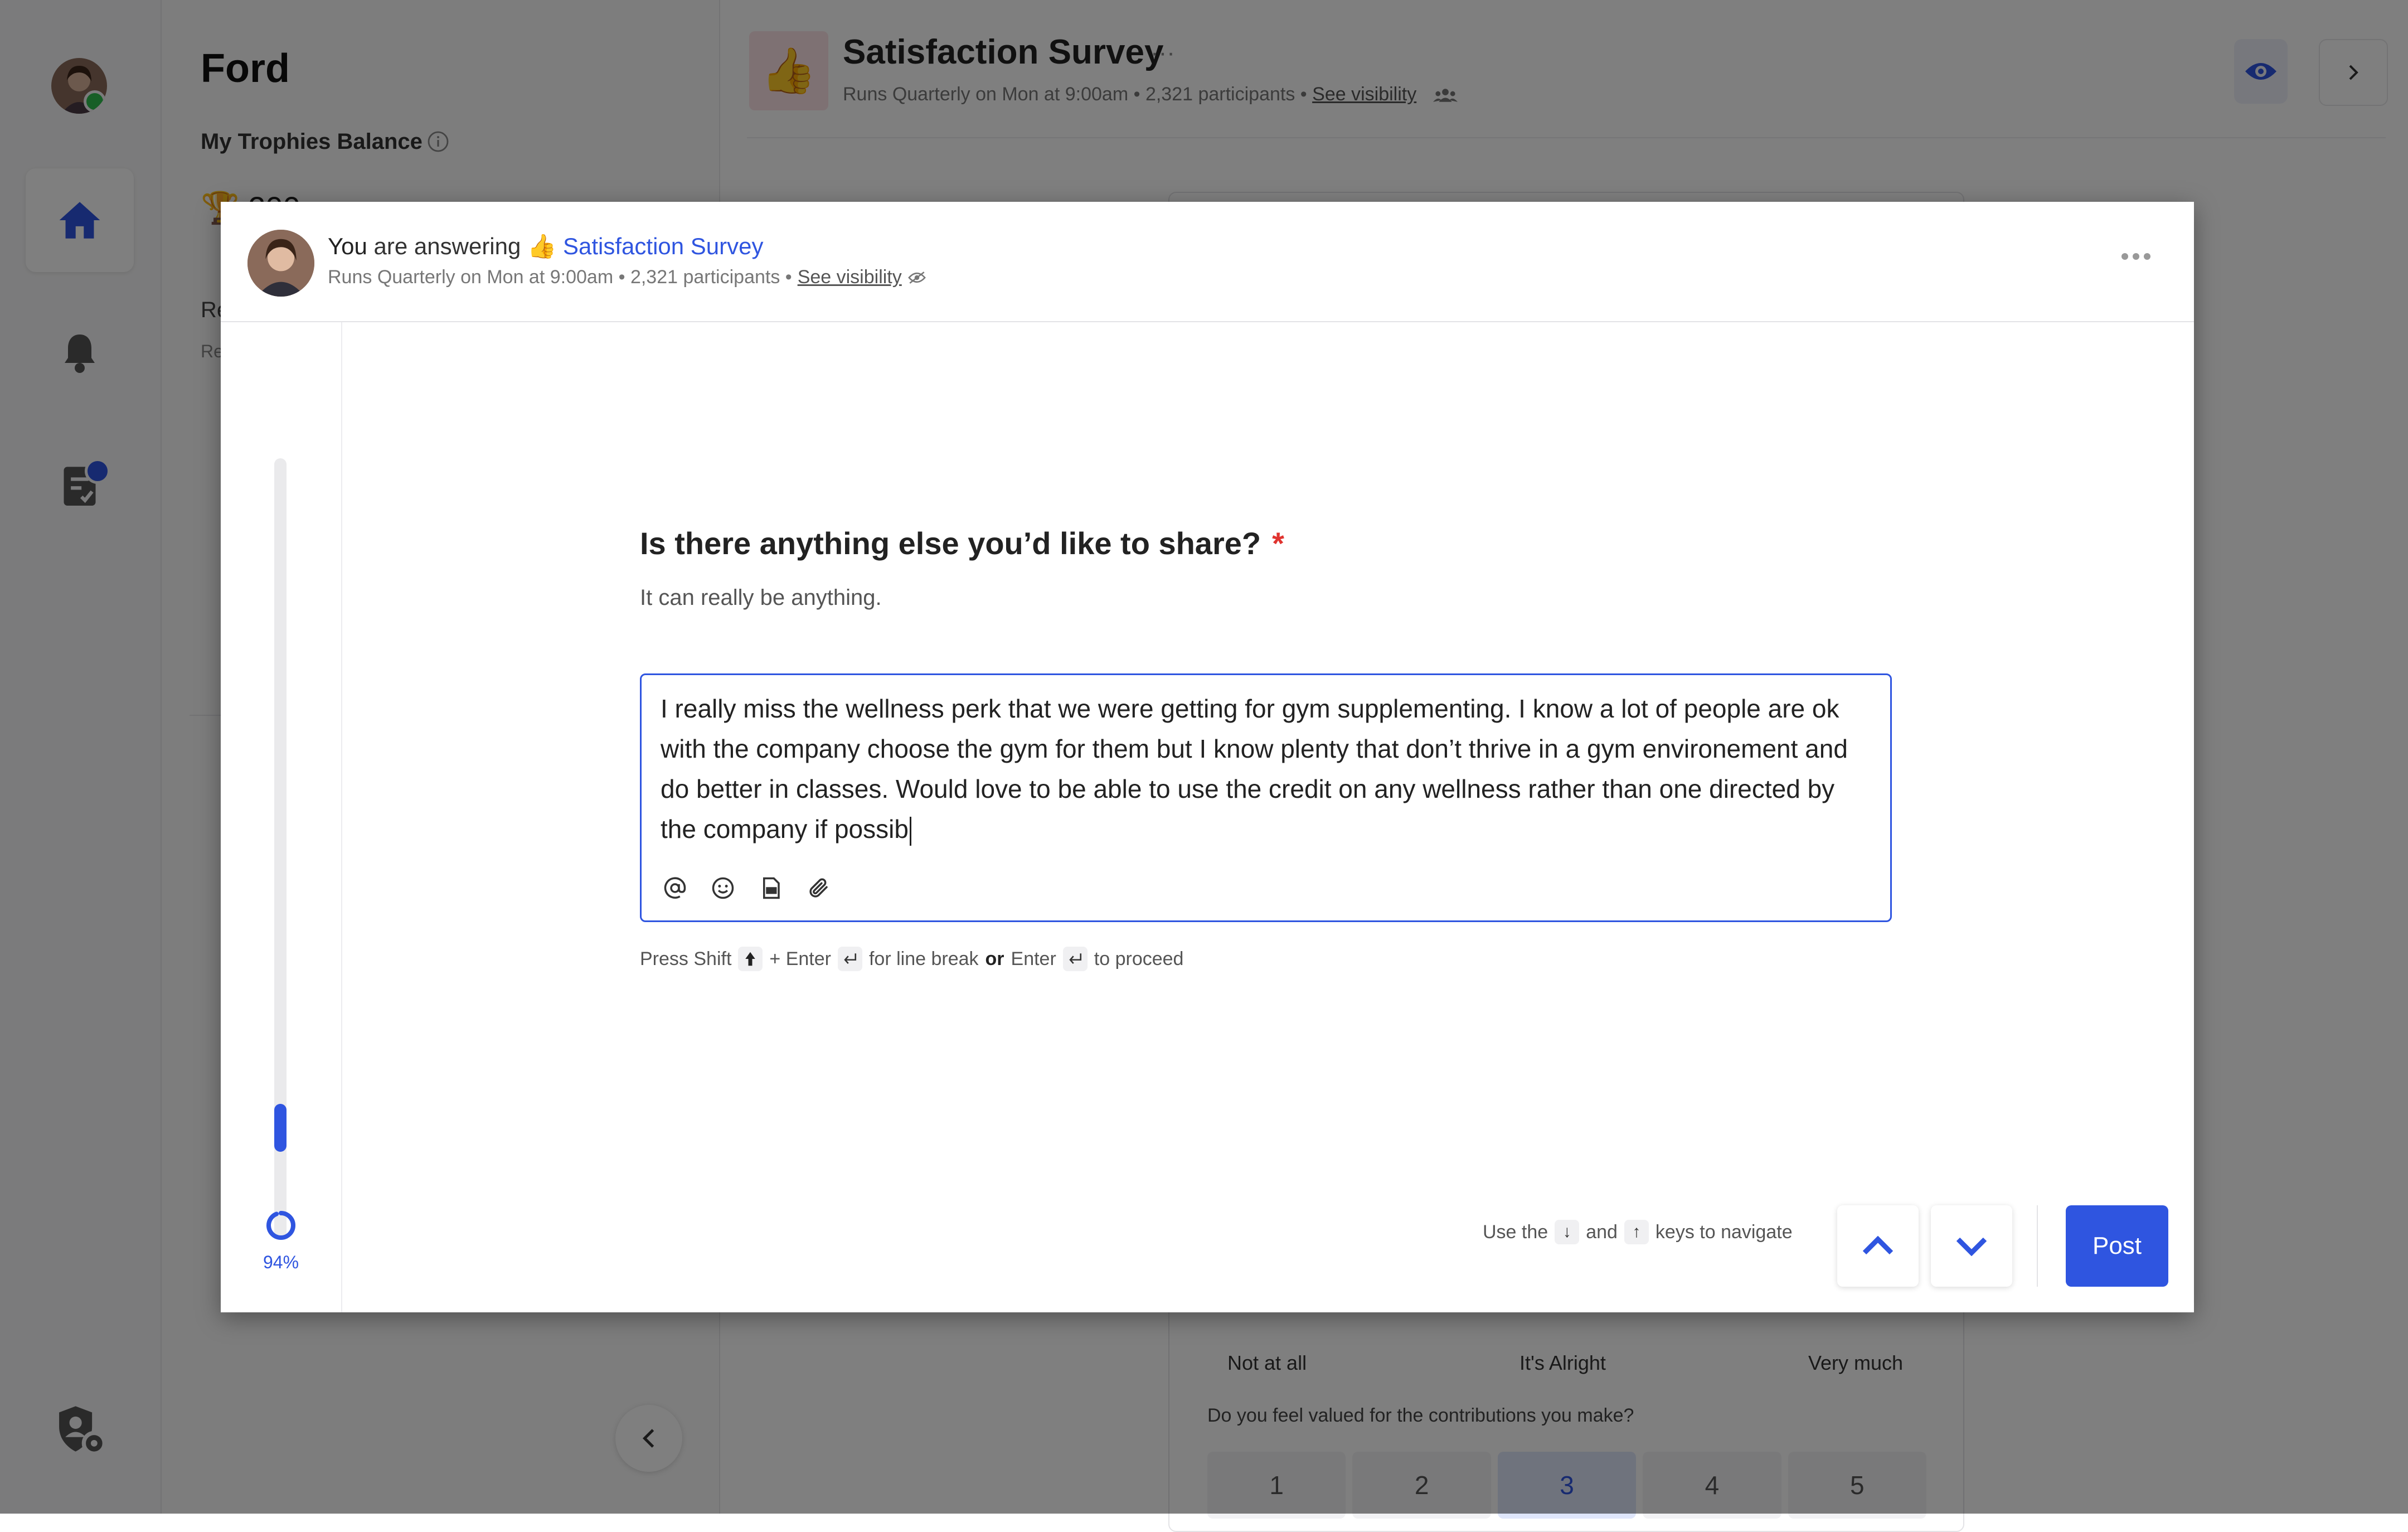 Image resolution: width=2408 pixels, height=1532 pixels. What do you see at coordinates (917, 277) in the screenshot?
I see `eye-off-icon` at bounding box center [917, 277].